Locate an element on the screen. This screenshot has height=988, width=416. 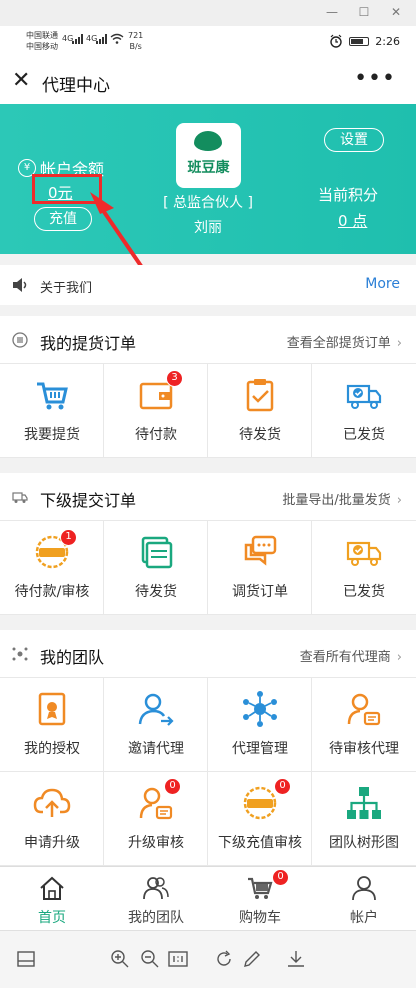
grid-label: 我要提货 is located at coordinates (52, 435).